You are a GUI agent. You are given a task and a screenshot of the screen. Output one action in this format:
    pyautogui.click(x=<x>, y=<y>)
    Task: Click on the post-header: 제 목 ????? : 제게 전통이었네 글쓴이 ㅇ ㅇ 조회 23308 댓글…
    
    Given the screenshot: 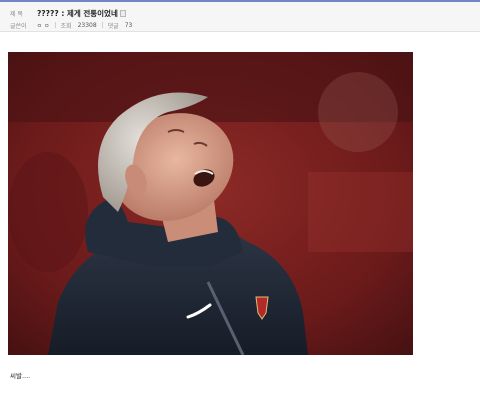 What is the action you would take?
    pyautogui.click(x=240, y=17)
    